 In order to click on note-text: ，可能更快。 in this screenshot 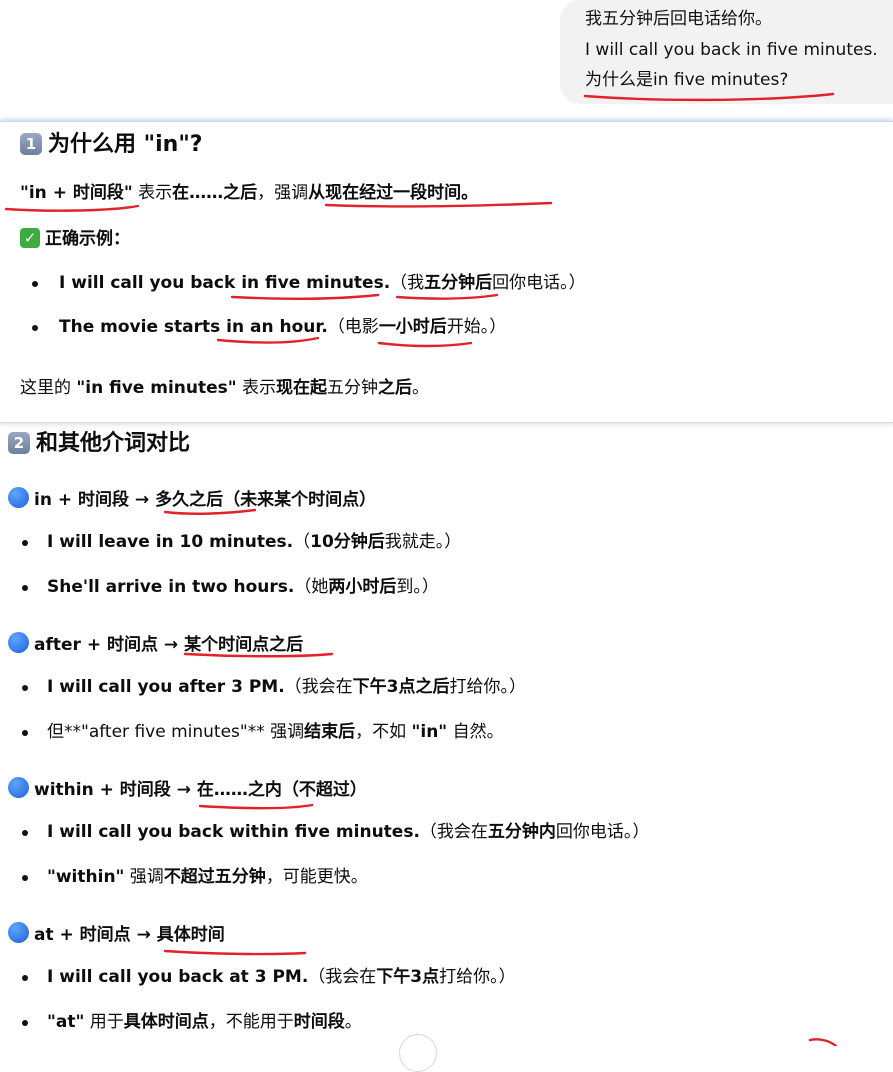, I will do `click(316, 877)`.